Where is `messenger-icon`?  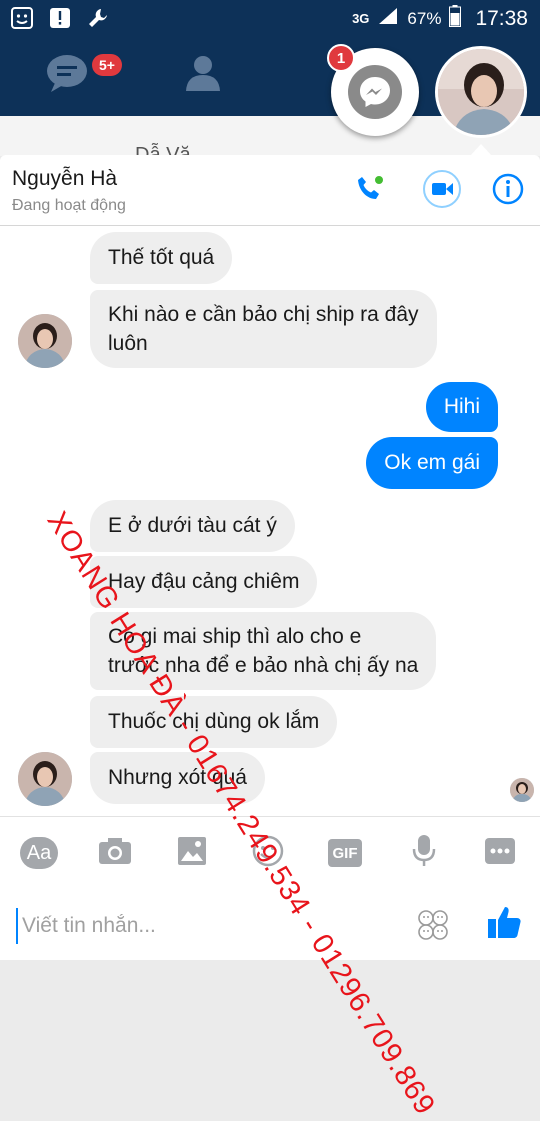
messenger-icon is located at coordinates (375, 92).